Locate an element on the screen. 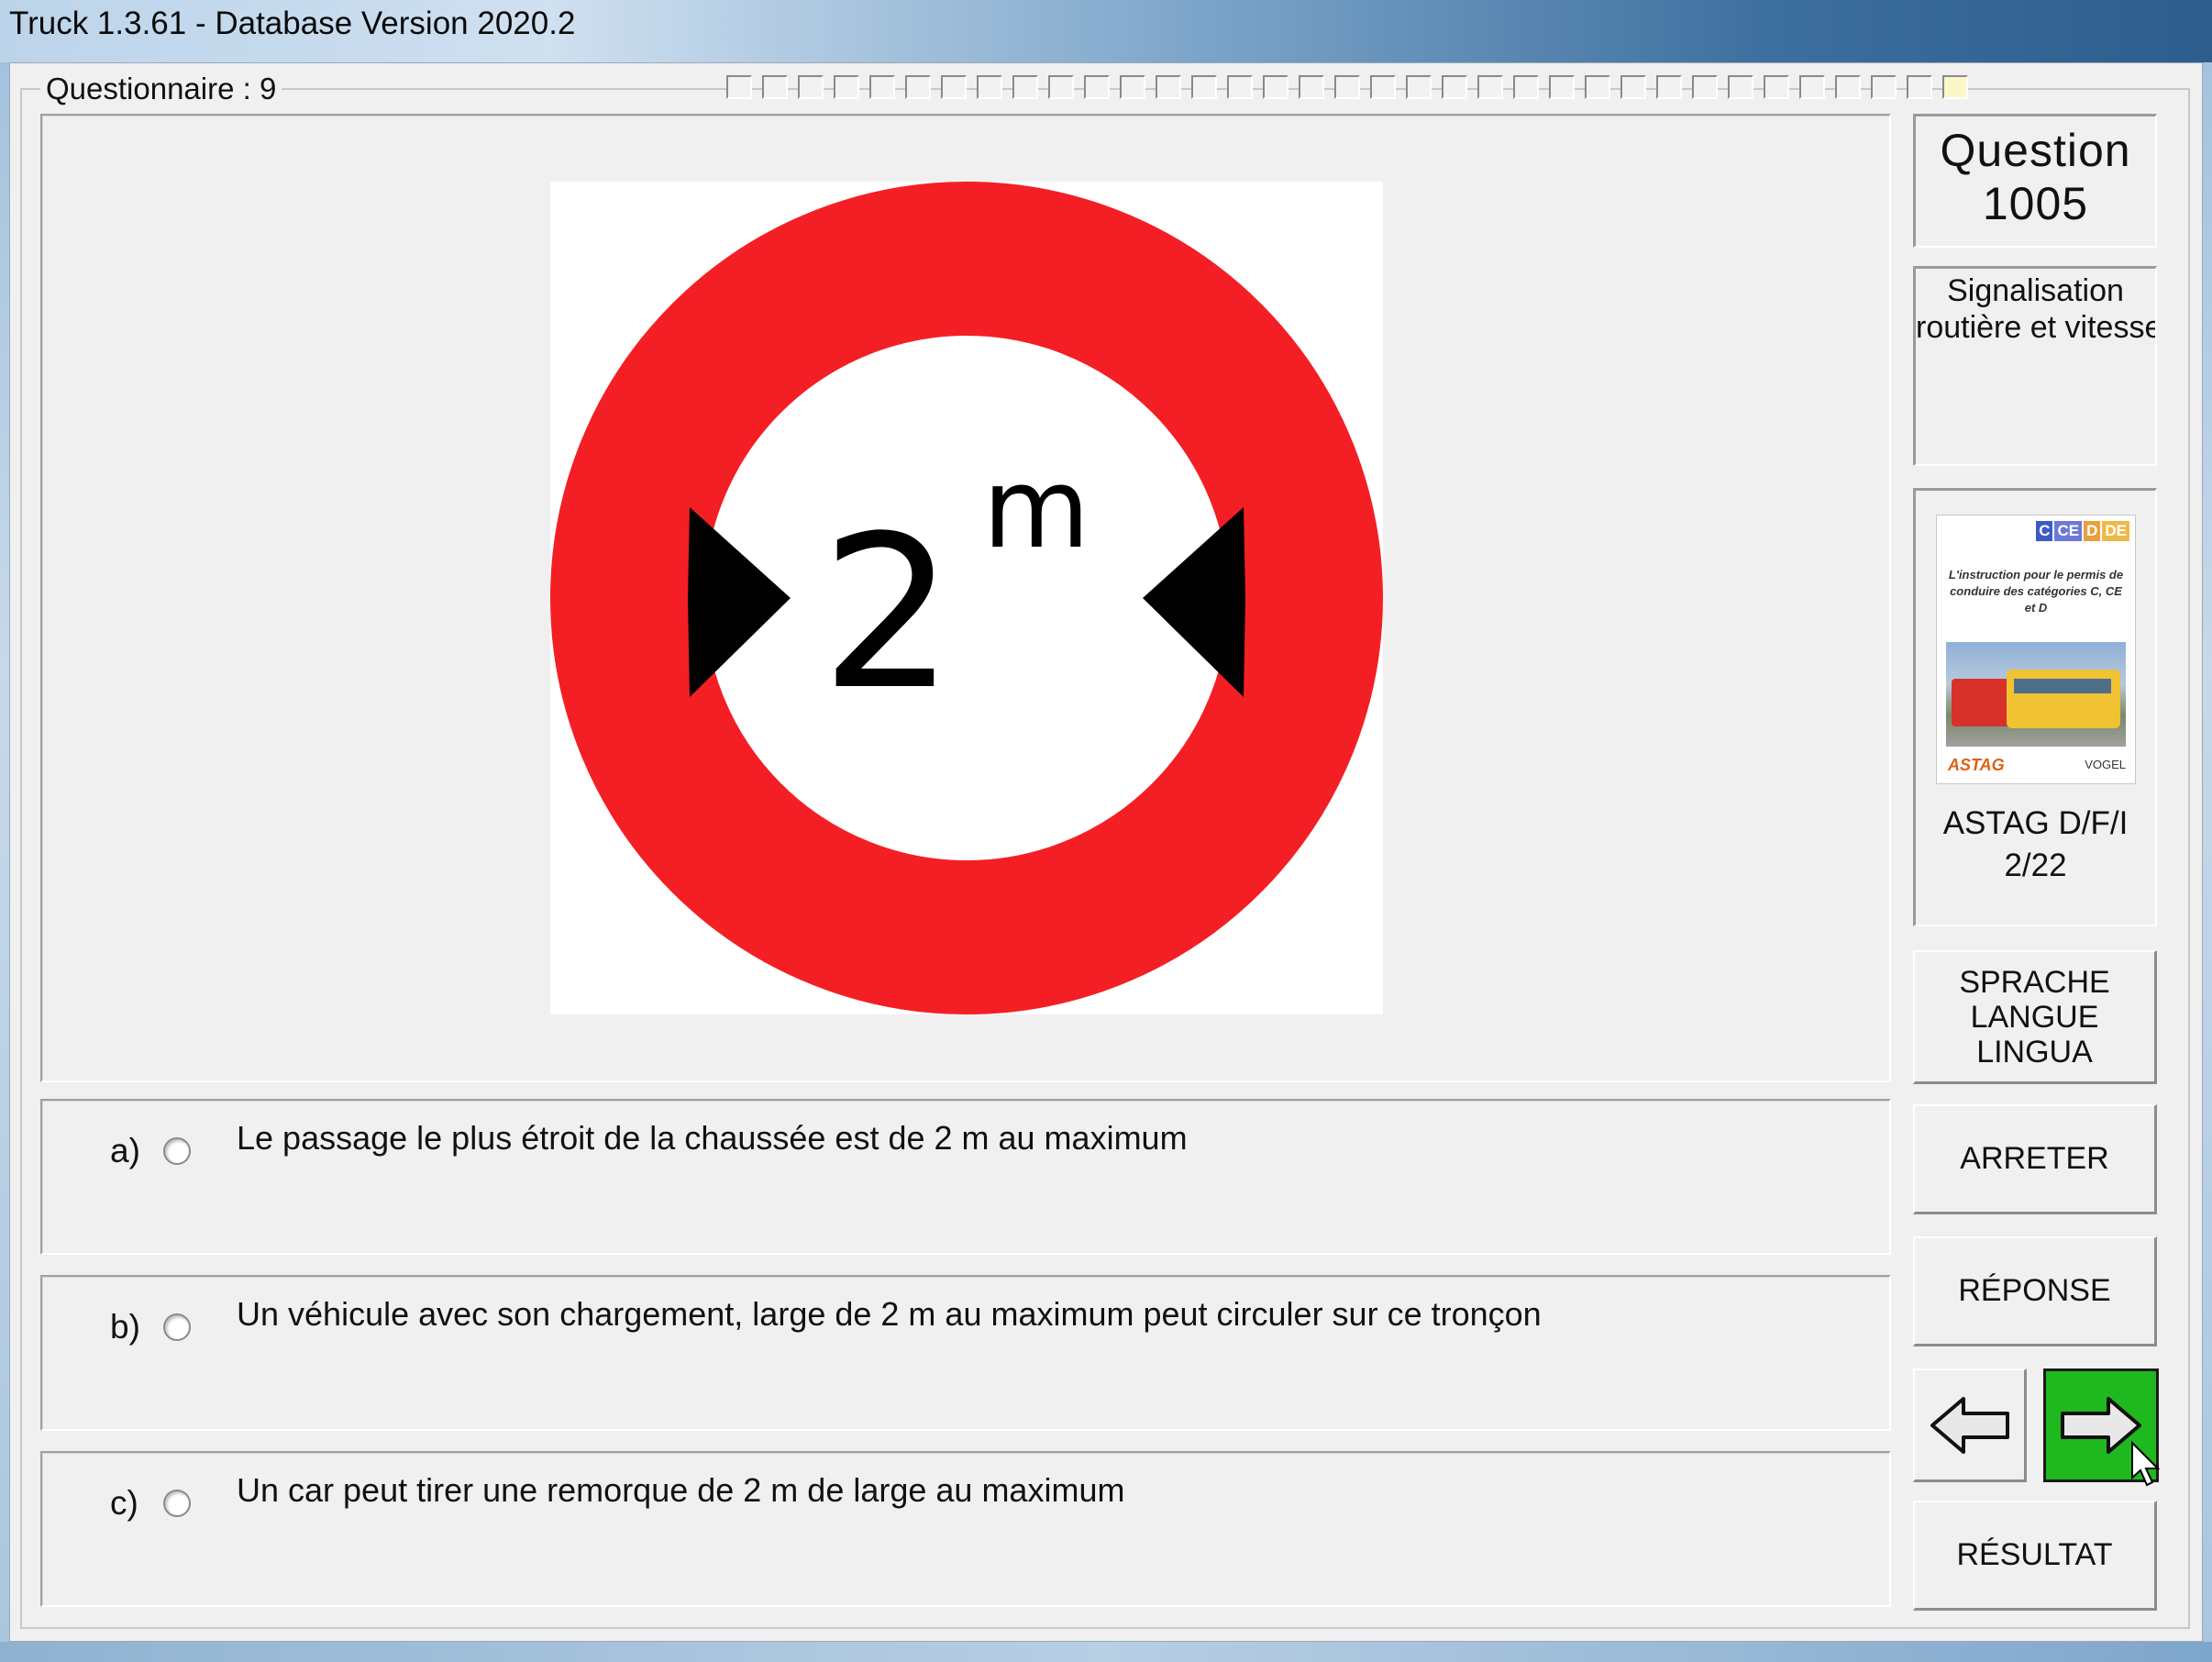 This screenshot has height=1662, width=2212. answer-letter: a) is located at coordinates (125, 1150).